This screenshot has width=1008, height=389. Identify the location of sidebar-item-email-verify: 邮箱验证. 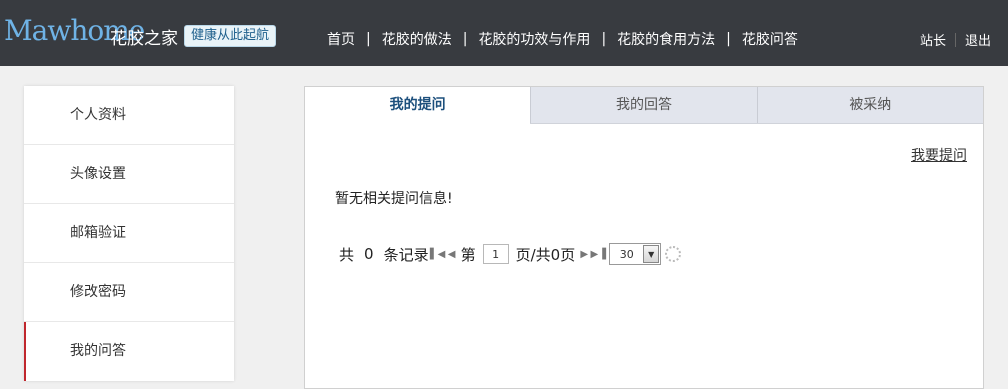
(129, 233).